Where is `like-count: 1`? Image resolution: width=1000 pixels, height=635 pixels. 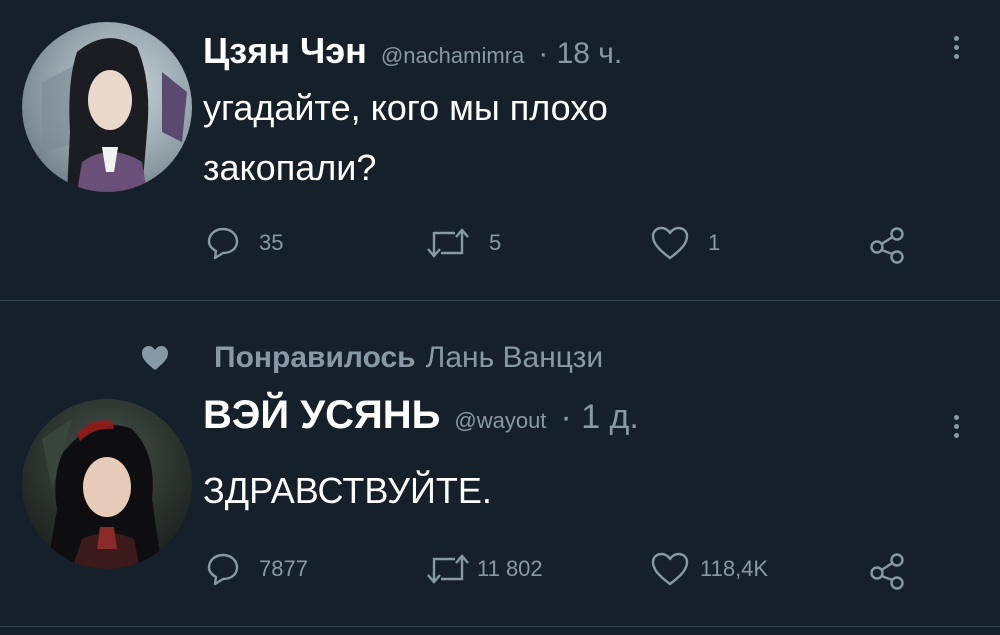 like-count: 1 is located at coordinates (714, 242).